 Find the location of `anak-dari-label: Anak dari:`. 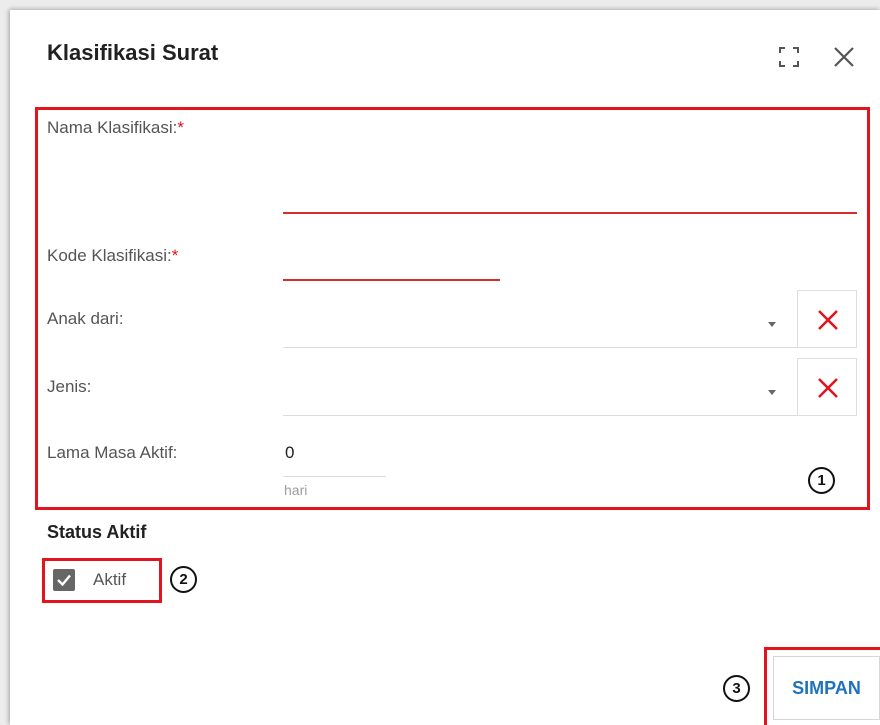

anak-dari-label: Anak dari: is located at coordinates (85, 318).